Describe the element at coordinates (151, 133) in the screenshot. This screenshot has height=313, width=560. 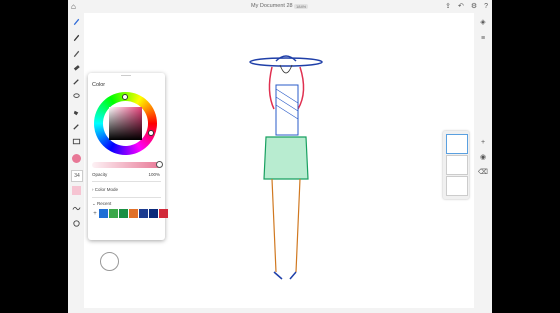
I see `color-knob` at that location.